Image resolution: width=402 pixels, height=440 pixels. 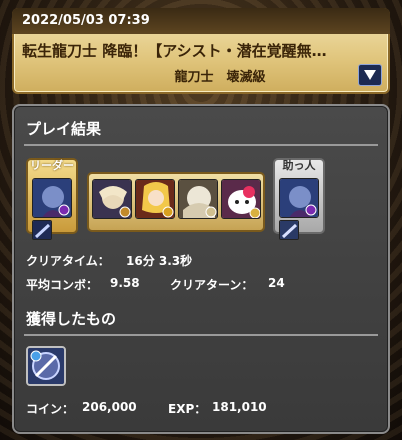 I want to click on sub-monster-1-icon, so click(x=112, y=199).